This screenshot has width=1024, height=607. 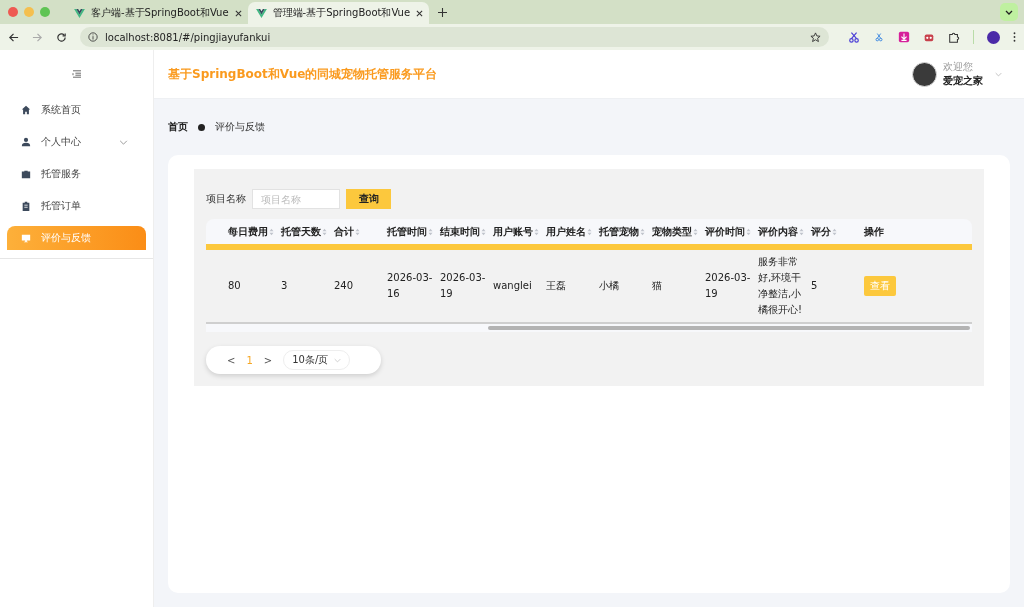 What do you see at coordinates (226, 199) in the screenshot?
I see `search-label: 项目名称` at bounding box center [226, 199].